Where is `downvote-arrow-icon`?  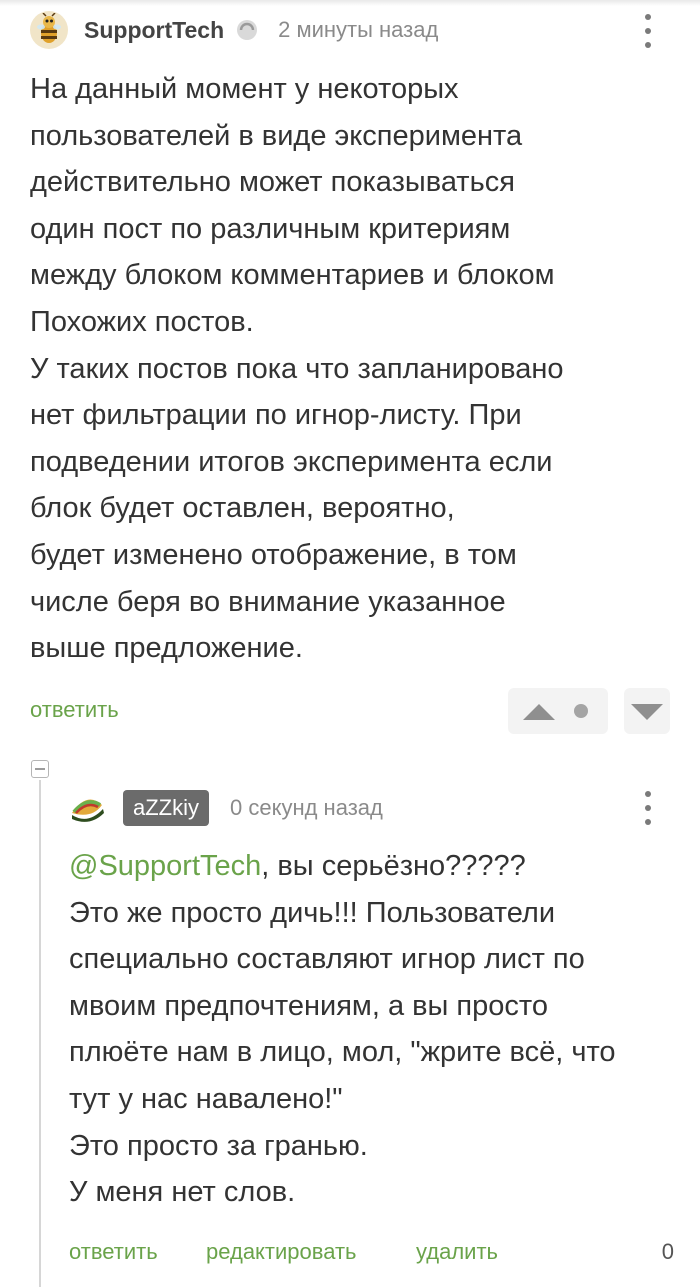
downvote-arrow-icon is located at coordinates (647, 712).